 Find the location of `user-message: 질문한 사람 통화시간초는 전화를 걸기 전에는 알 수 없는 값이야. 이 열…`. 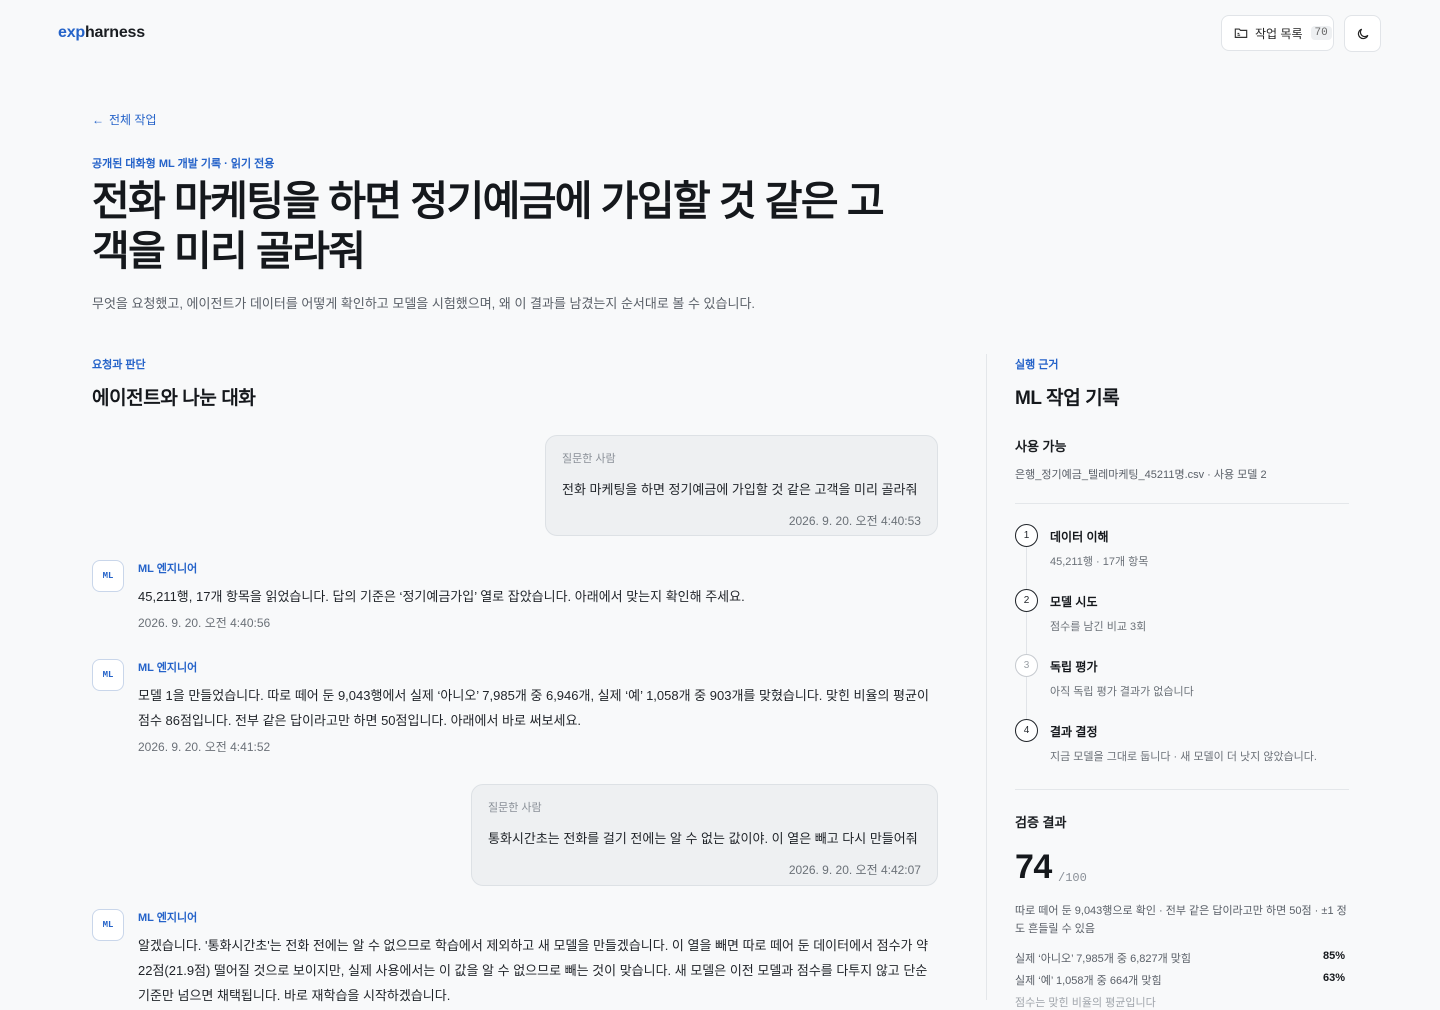

user-message: 질문한 사람 통화시간초는 전화를 걸기 전에는 알 수 없는 값이야. 이 열… is located at coordinates (704, 835).